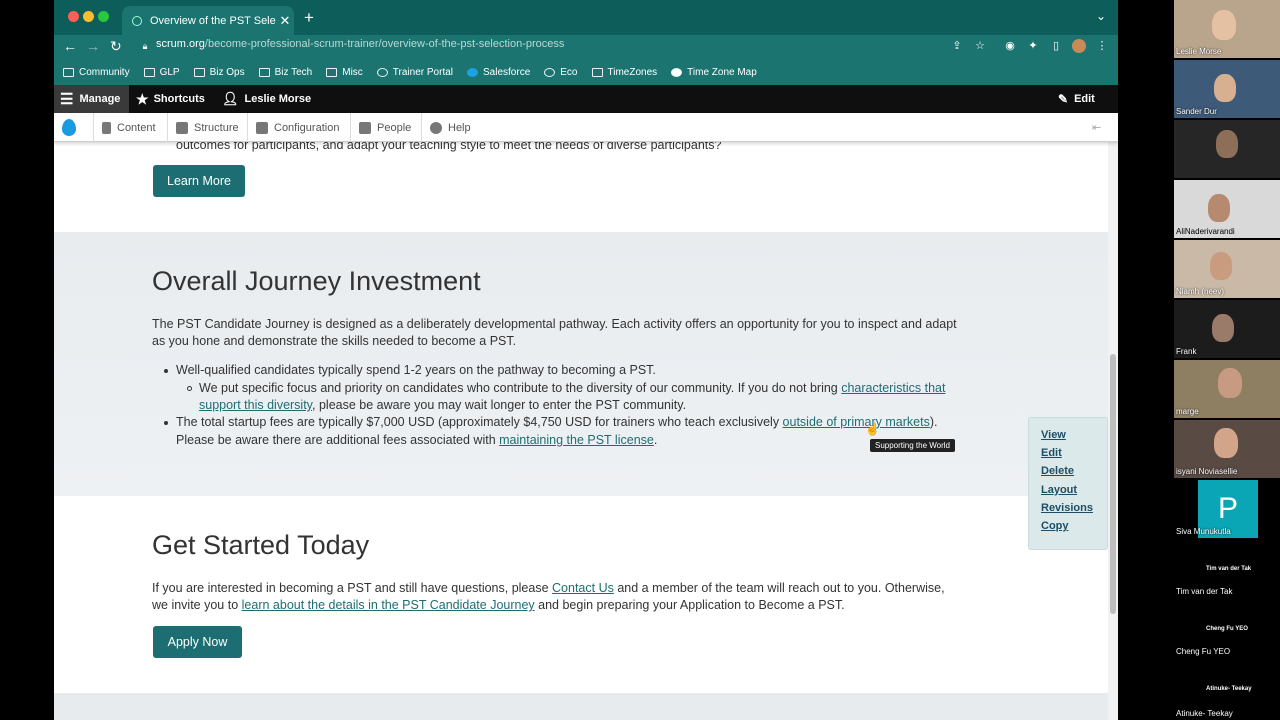 This screenshot has width=1280, height=720. I want to click on bookmark-time-zone-map: Time Zone Map, so click(714, 72).